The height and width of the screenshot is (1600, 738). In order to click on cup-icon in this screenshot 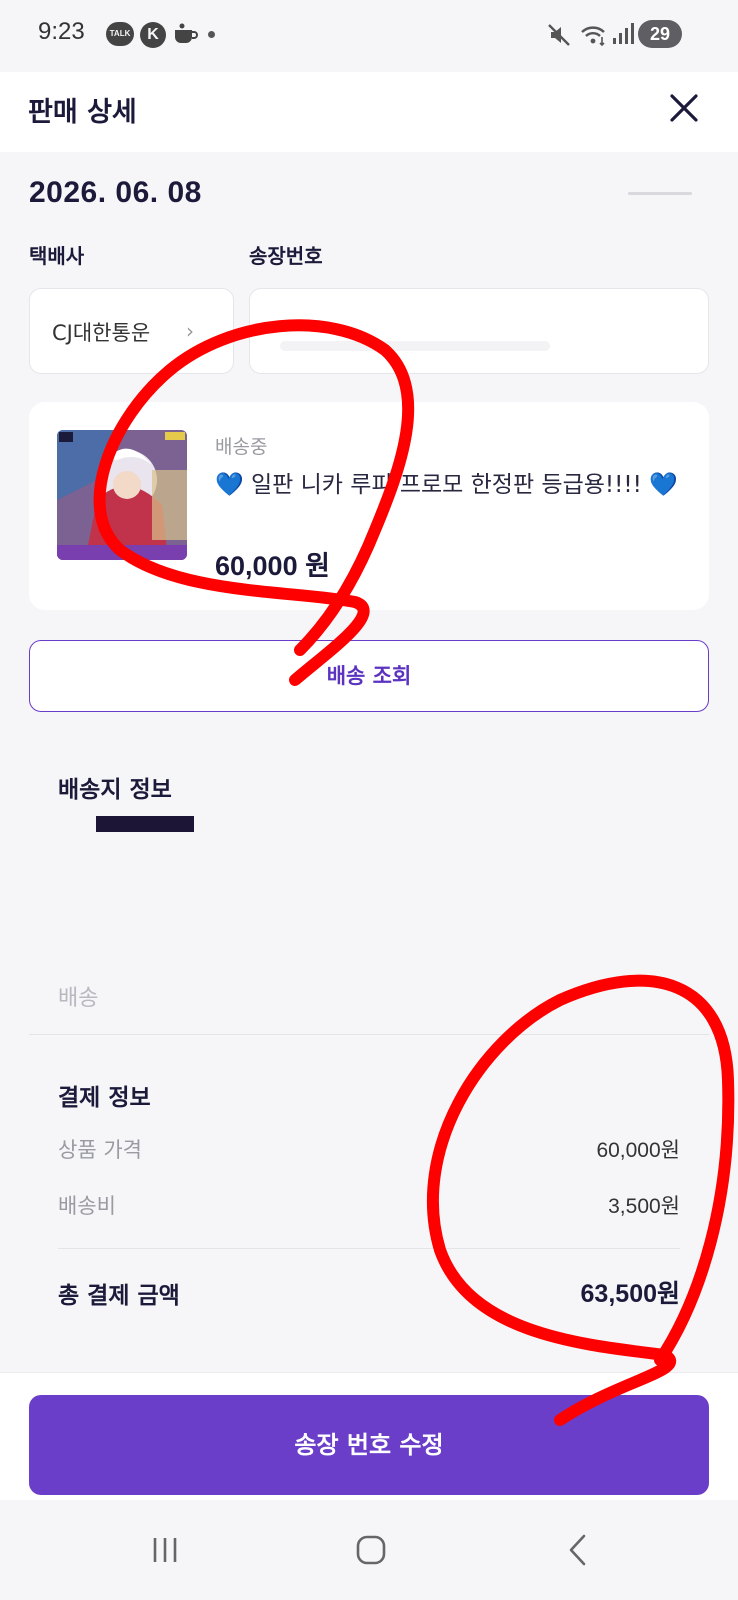, I will do `click(186, 33)`.